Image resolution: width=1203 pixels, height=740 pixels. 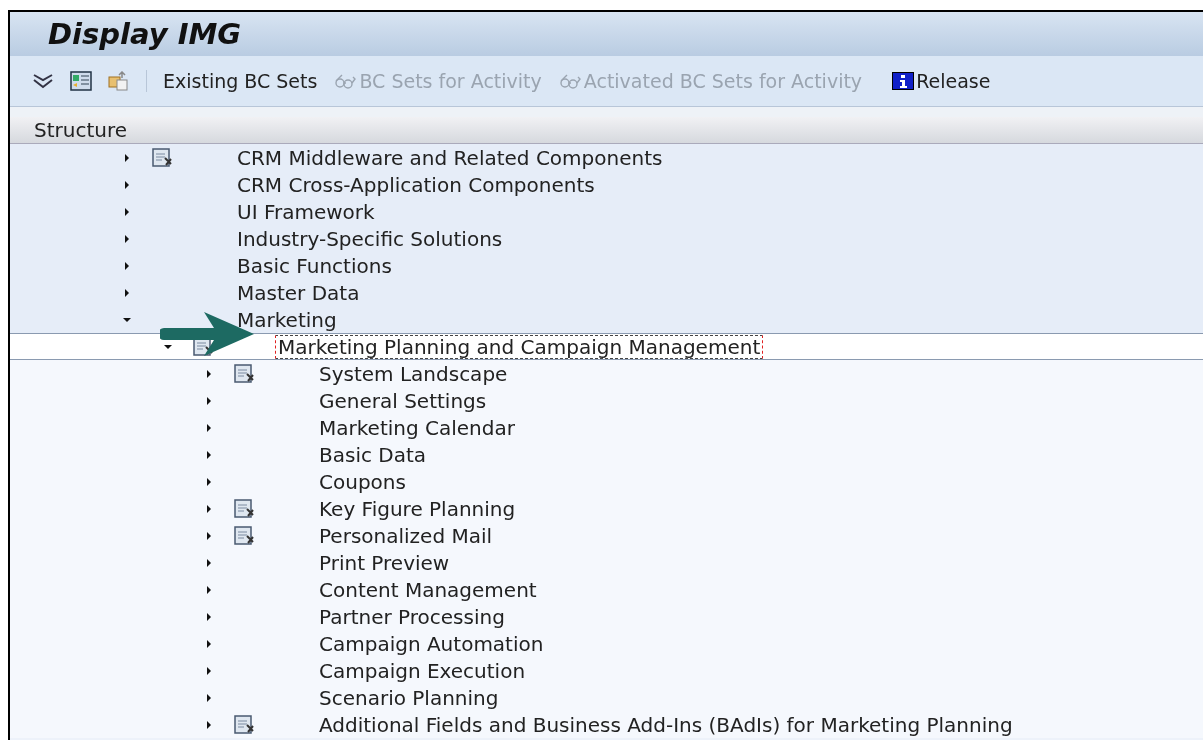 I want to click on toolbar-button: Release, so click(x=941, y=81).